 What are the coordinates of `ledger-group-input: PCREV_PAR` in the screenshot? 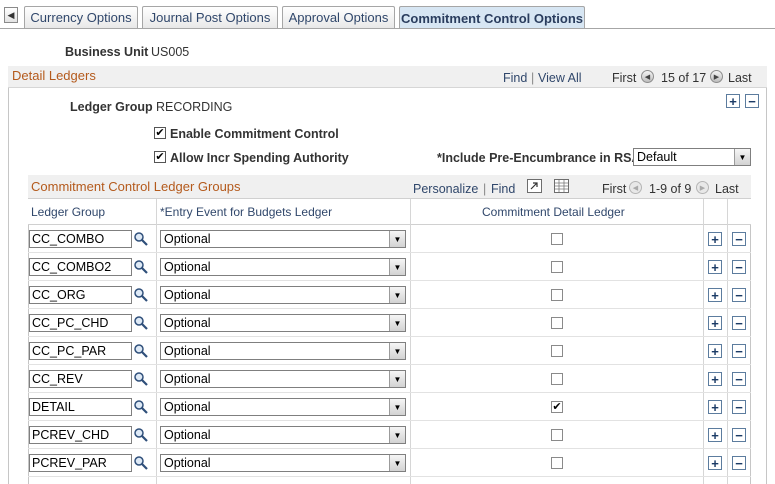 It's located at (80, 463).